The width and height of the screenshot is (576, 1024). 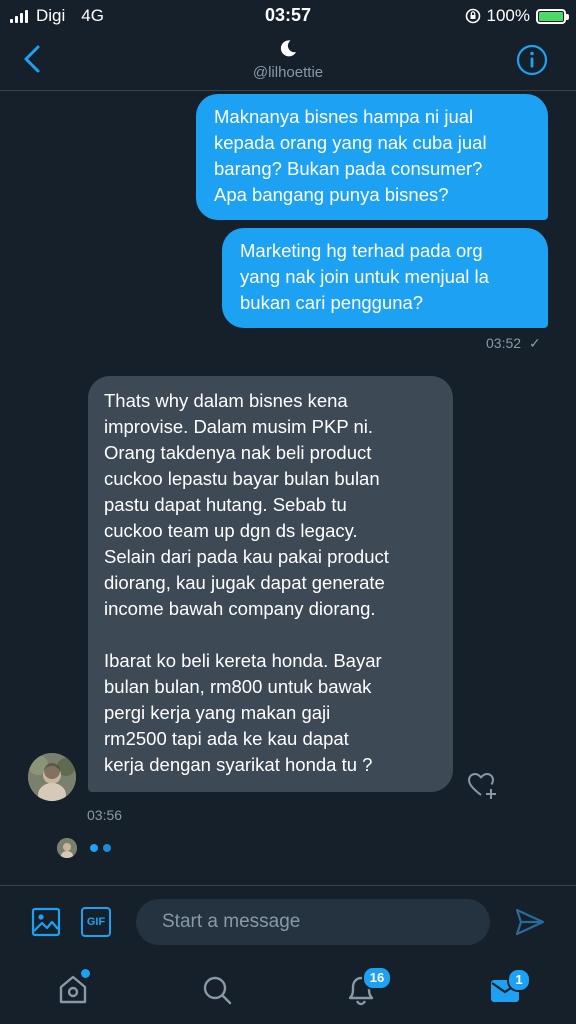 I want to click on typing-avatar, so click(x=67, y=848).